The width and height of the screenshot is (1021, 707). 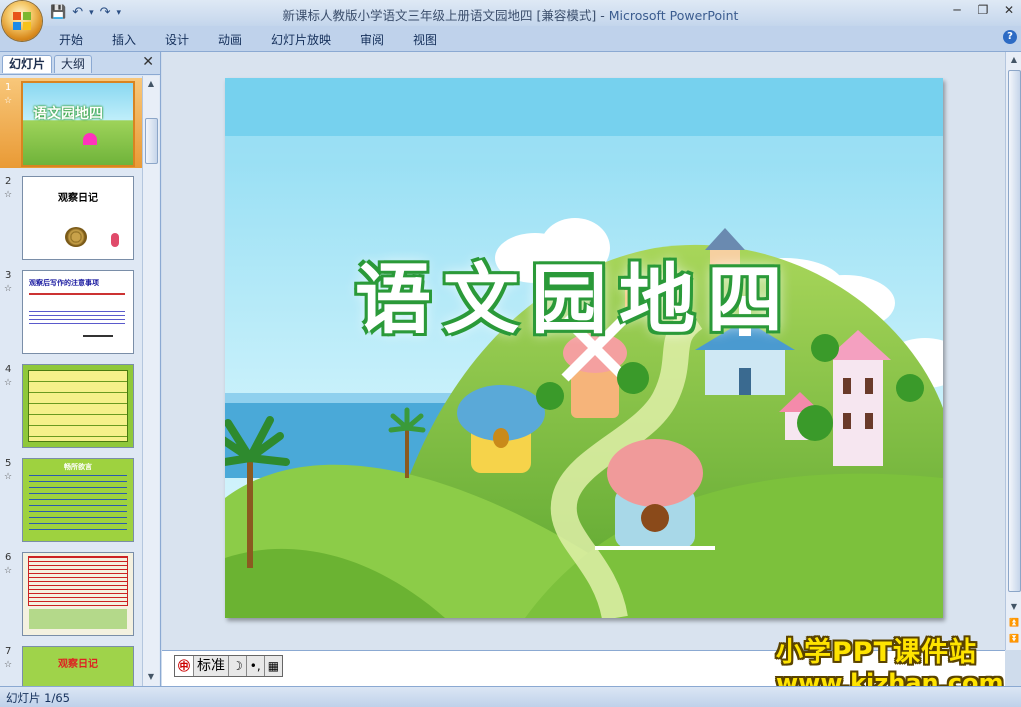 I want to click on thumbnail-preview: 语文园地四, so click(x=78, y=124).